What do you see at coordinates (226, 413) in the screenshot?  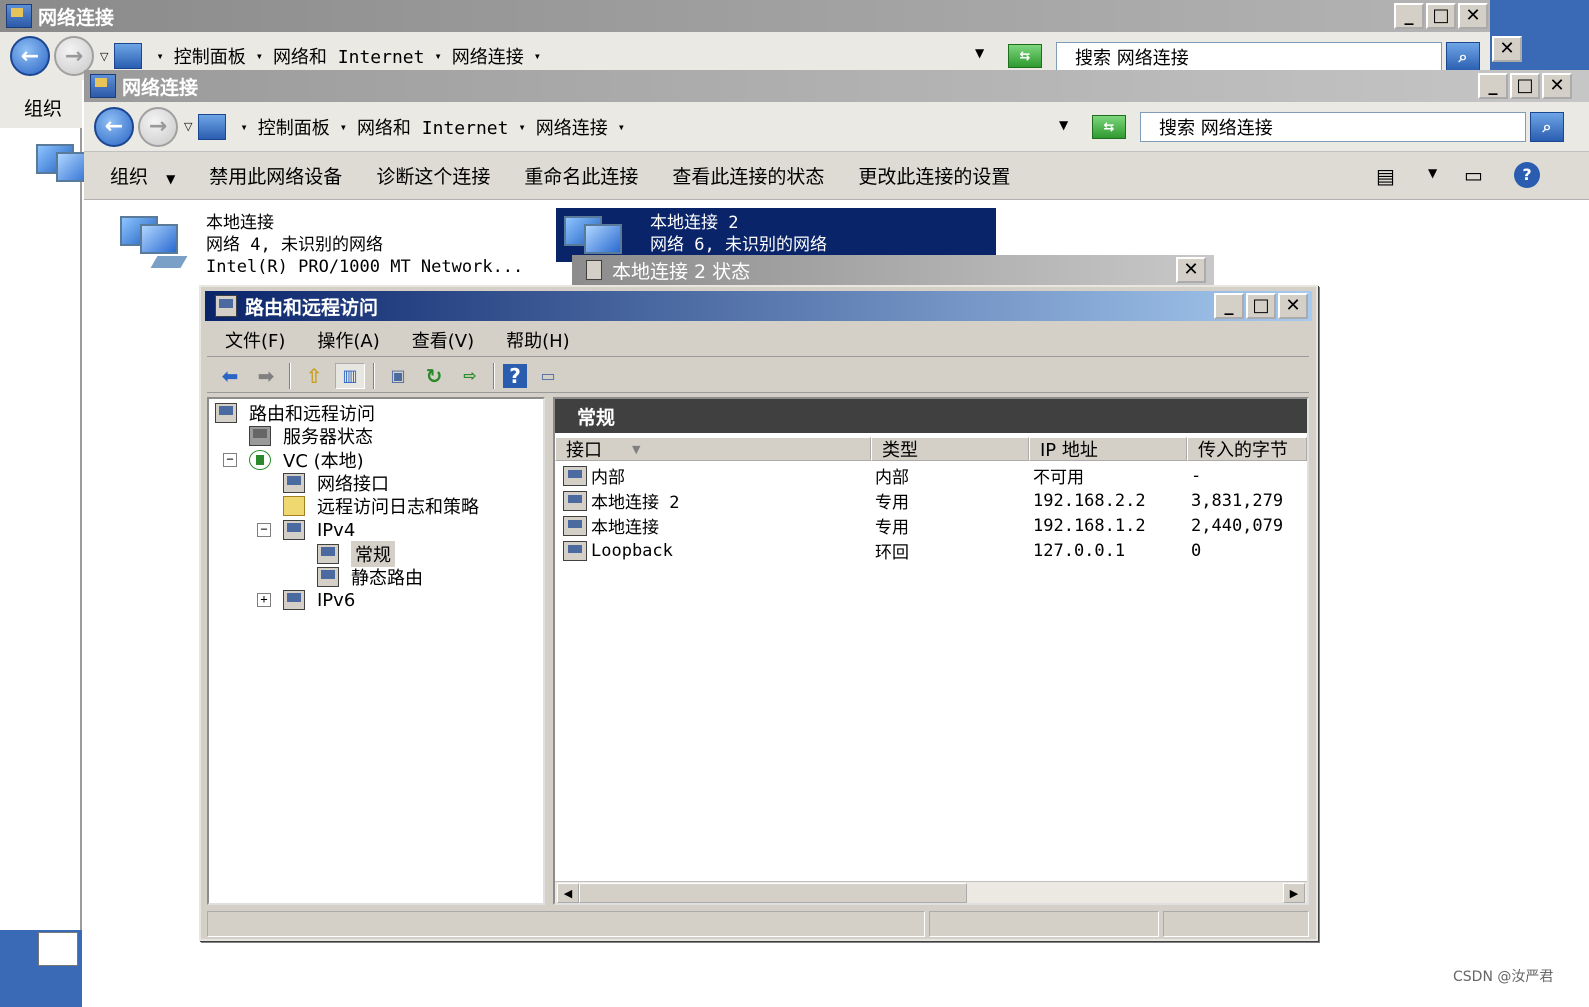 I see `rras-node-icon` at bounding box center [226, 413].